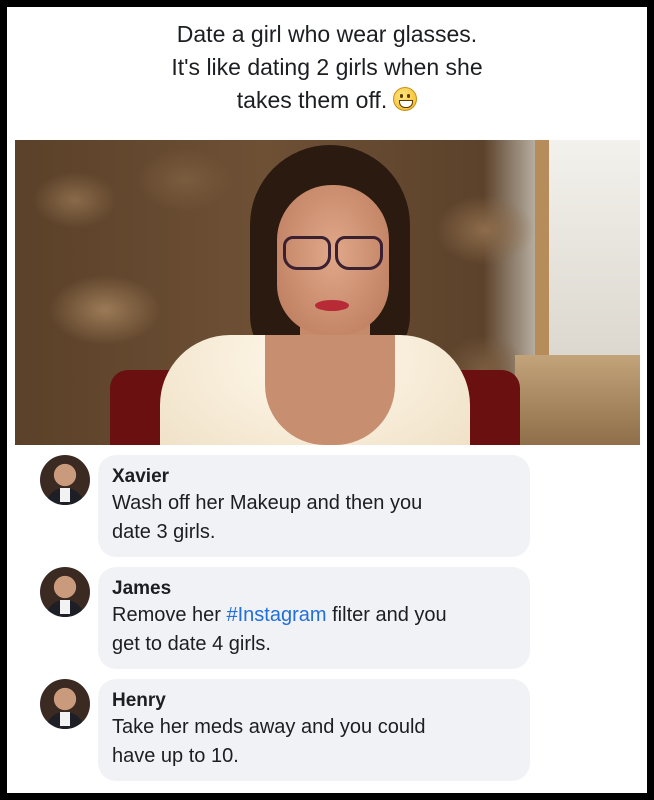 The height and width of the screenshot is (800, 654). What do you see at coordinates (164, 532) in the screenshot?
I see `comment-text-line-2: date 3 girls.` at bounding box center [164, 532].